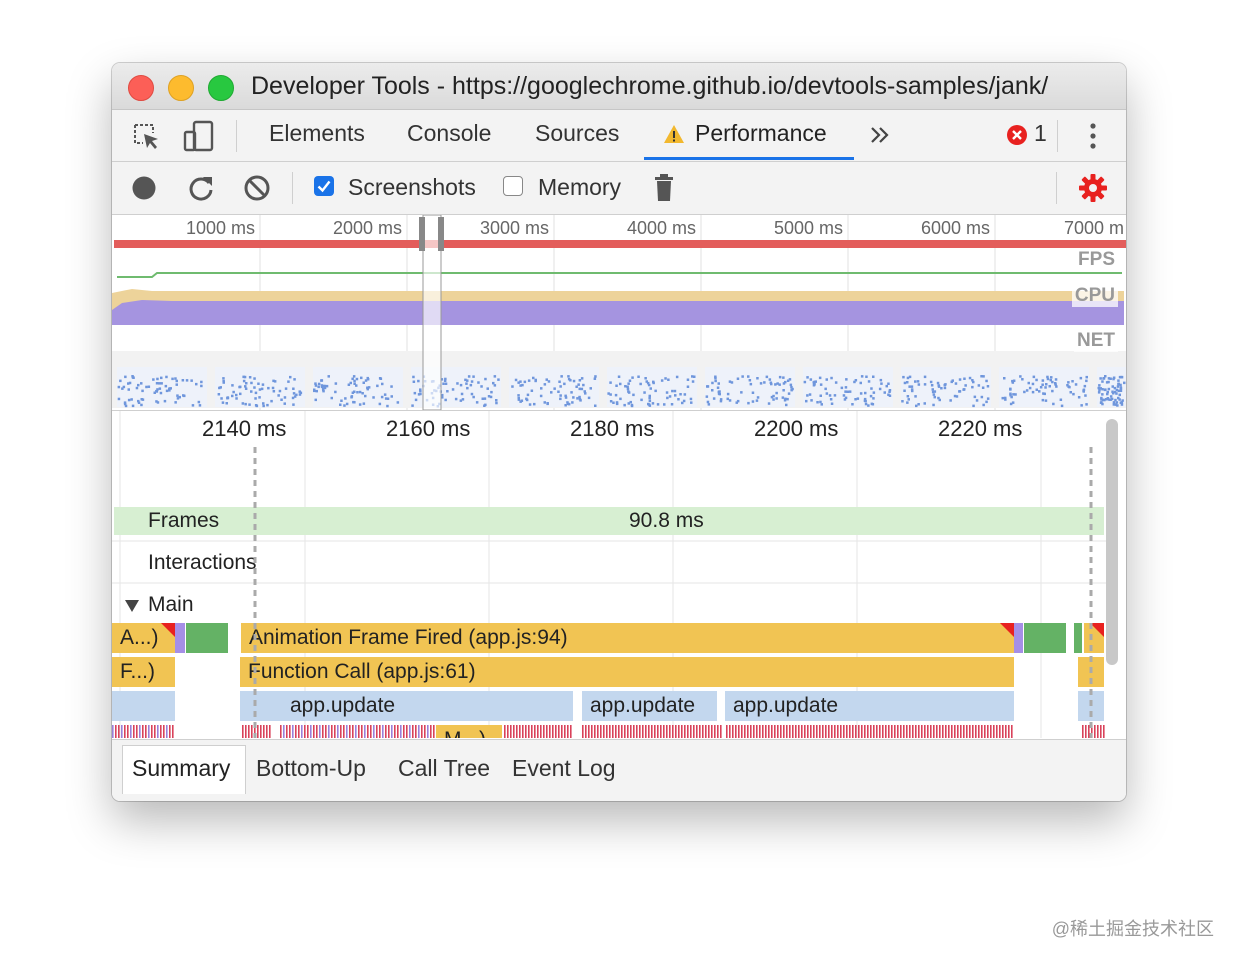  Describe the element at coordinates (201, 188) in the screenshot. I see `reload-icon` at that location.